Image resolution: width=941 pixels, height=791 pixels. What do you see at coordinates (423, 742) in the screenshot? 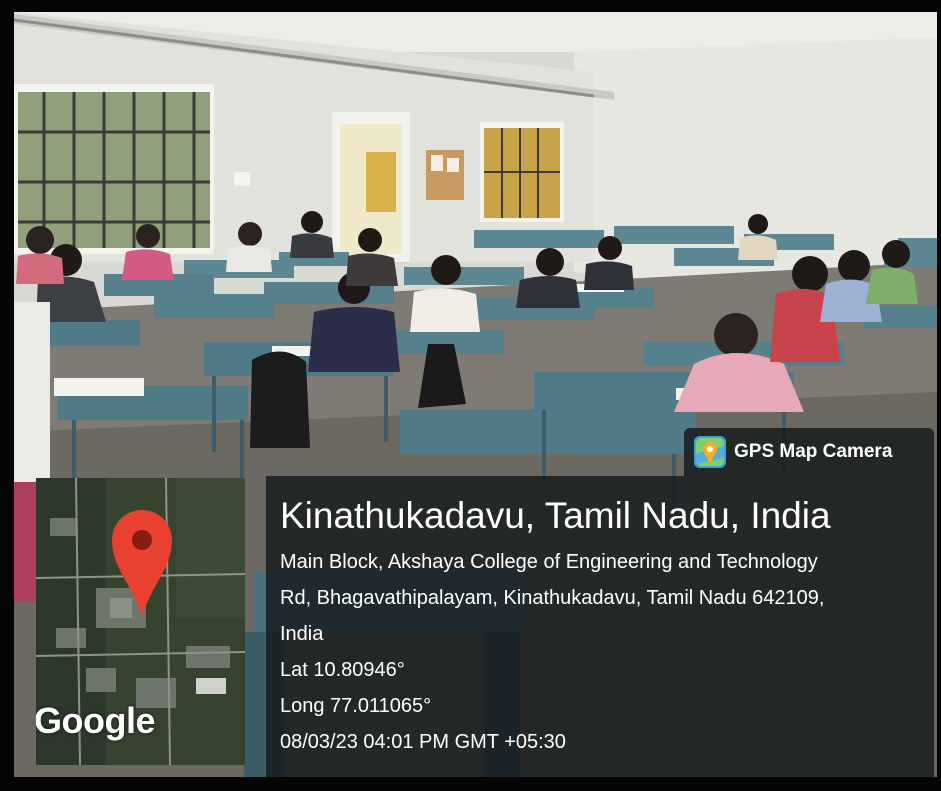
I see `timestamp-readout: 08/03/23 04:01 PM GMT +05:30` at bounding box center [423, 742].